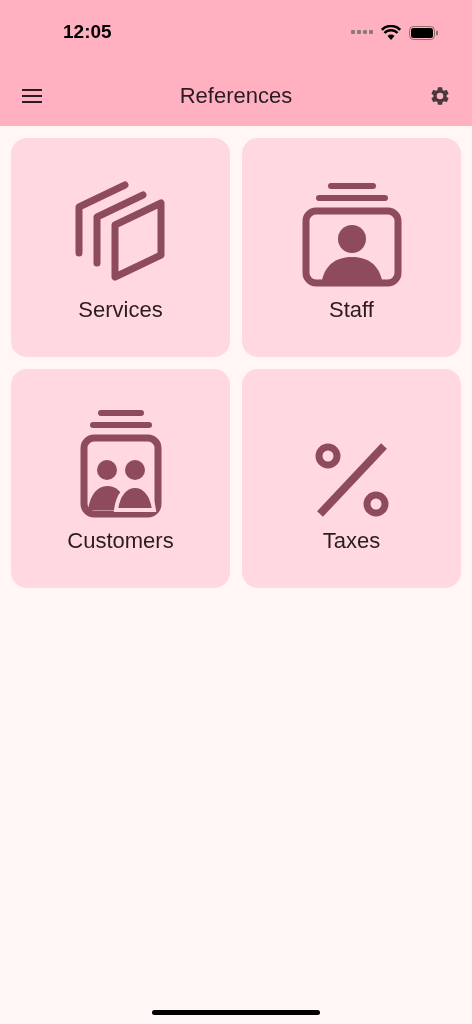  Describe the element at coordinates (351, 235) in the screenshot. I see `person-card-icon` at that location.